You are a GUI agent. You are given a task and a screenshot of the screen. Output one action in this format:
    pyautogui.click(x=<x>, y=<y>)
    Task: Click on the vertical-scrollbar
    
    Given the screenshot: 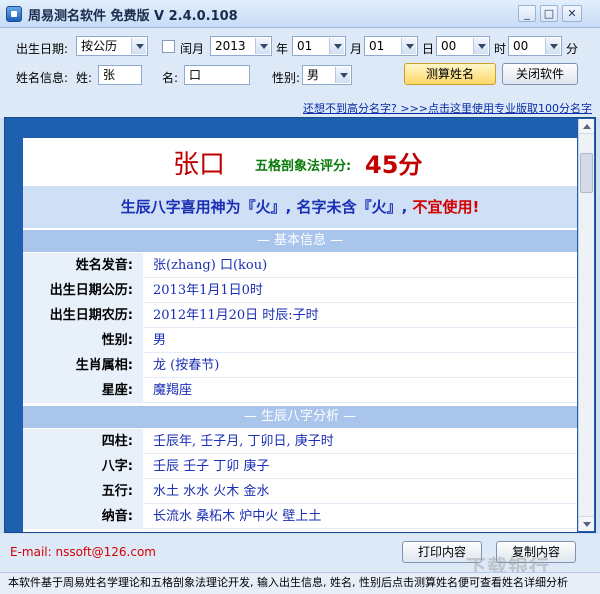 What is the action you would take?
    pyautogui.click(x=586, y=325)
    